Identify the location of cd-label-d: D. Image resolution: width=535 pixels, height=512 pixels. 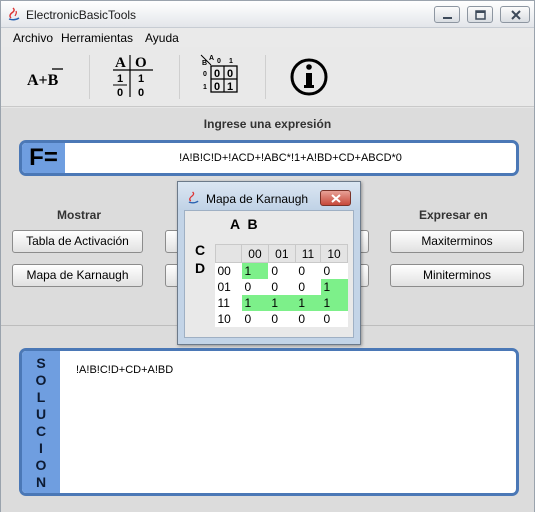
(200, 268).